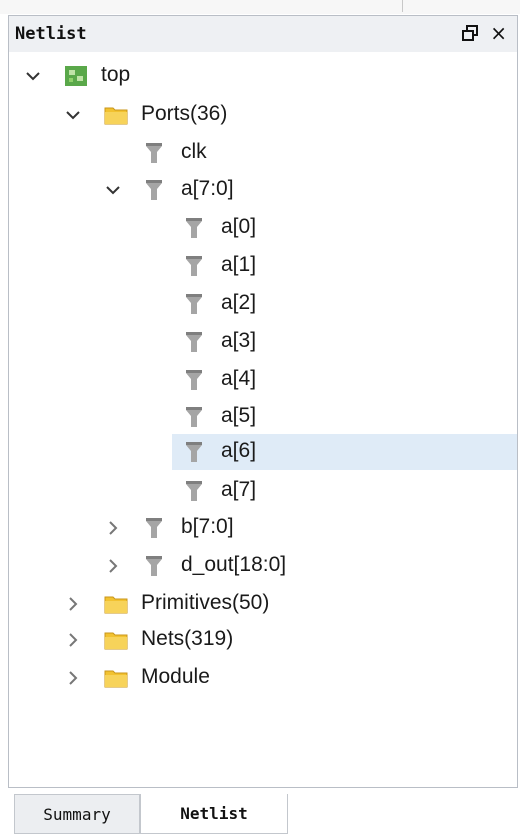 The width and height of the screenshot is (520, 839). What do you see at coordinates (259, 678) in the screenshot?
I see `tree-item-module: Module` at bounding box center [259, 678].